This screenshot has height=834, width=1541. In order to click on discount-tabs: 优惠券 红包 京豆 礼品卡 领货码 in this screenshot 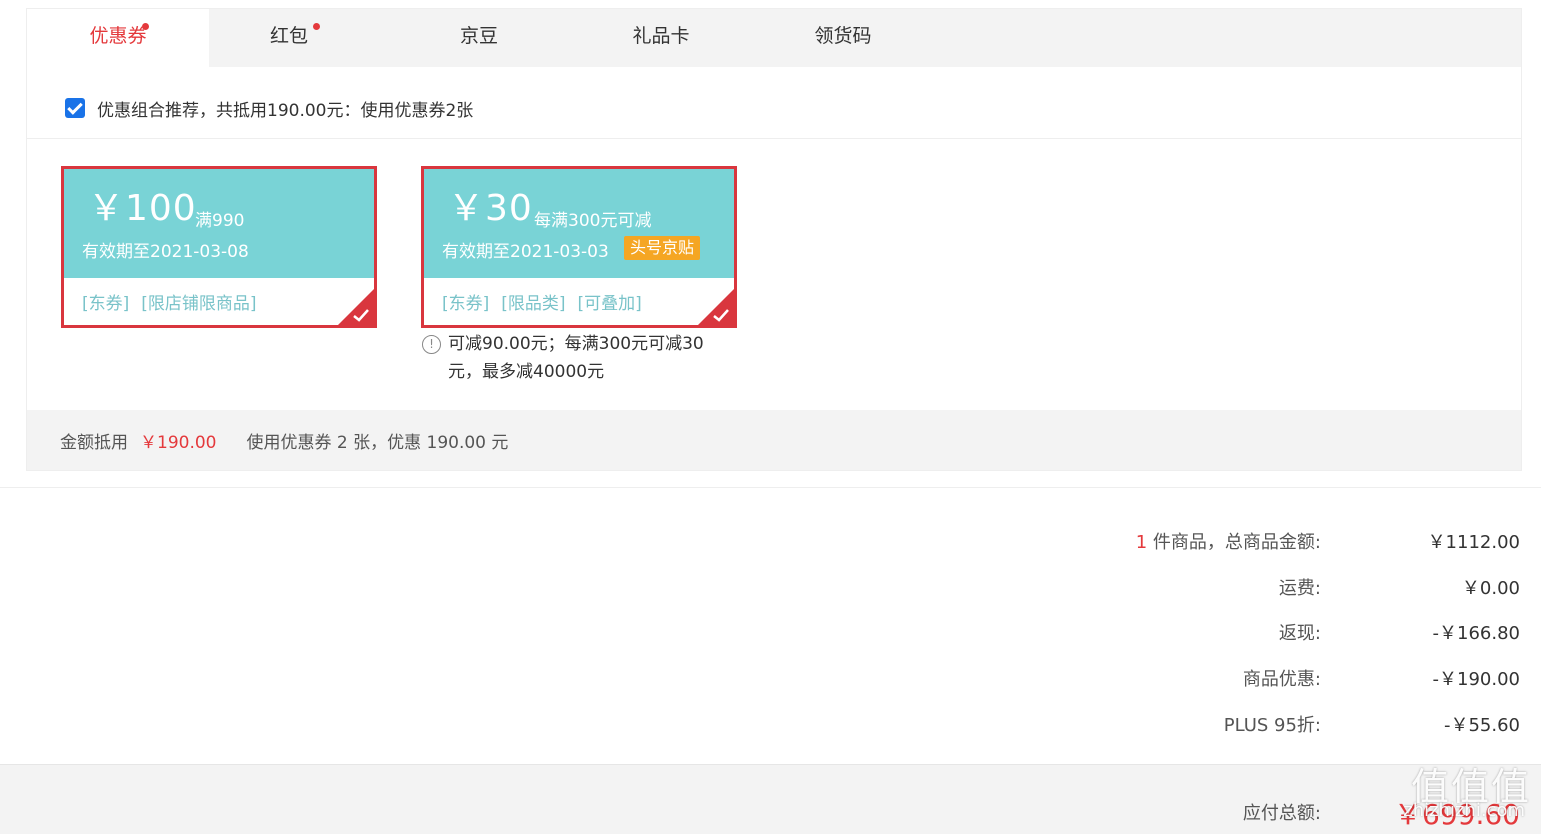, I will do `click(774, 38)`.